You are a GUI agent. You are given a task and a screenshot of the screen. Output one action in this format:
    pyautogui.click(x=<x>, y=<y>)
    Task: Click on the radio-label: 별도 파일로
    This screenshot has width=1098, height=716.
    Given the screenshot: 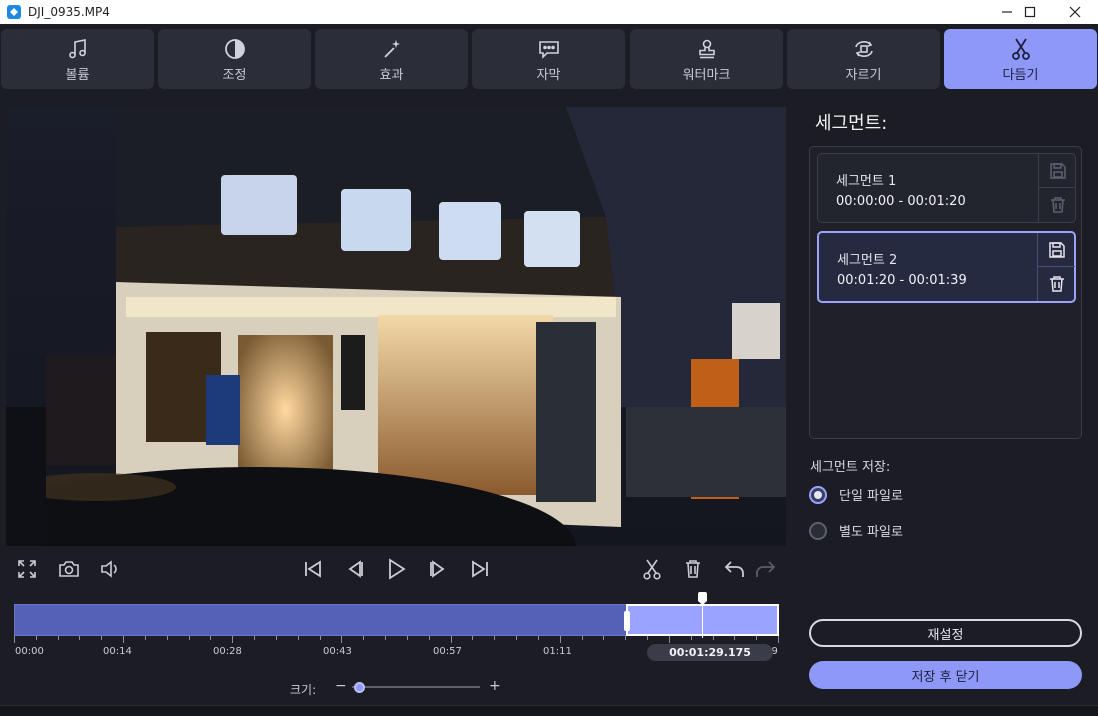 What is the action you would take?
    pyautogui.click(x=871, y=532)
    